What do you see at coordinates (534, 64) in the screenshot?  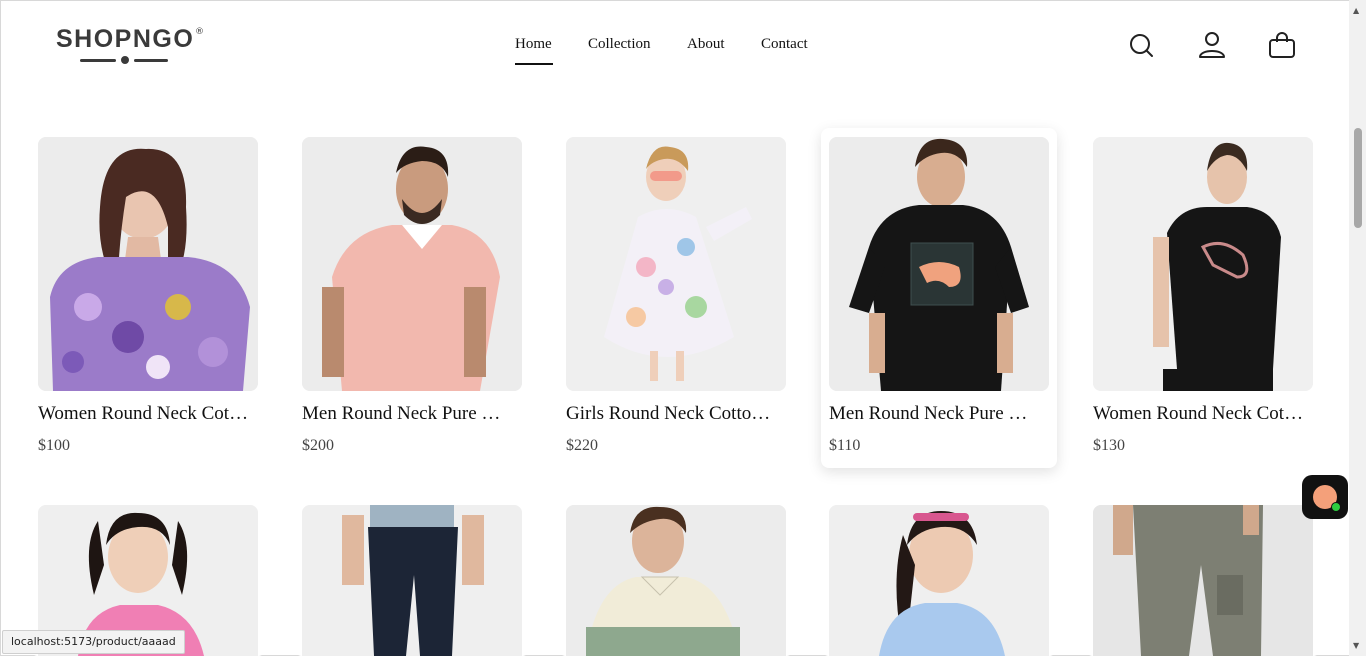 I see `nav-active-underline` at bounding box center [534, 64].